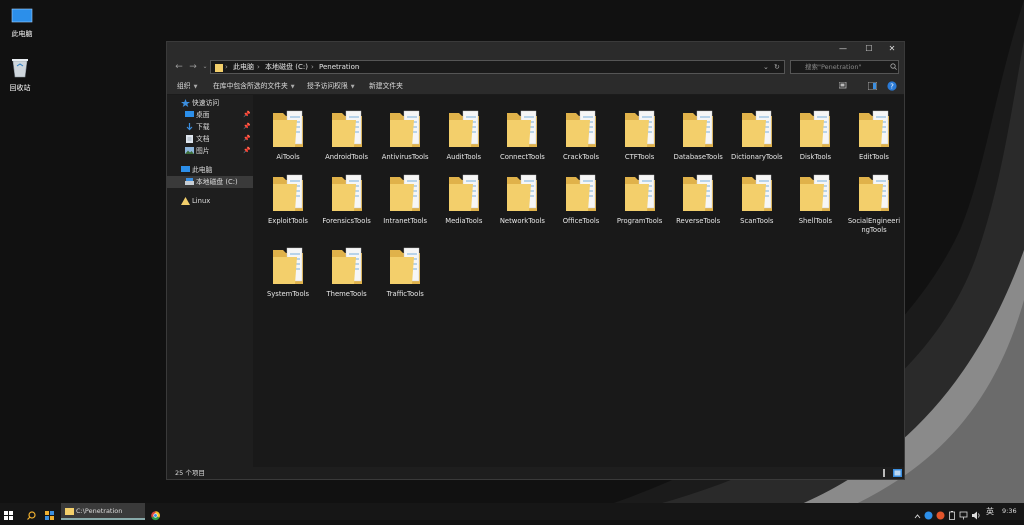  Describe the element at coordinates (185, 169) in the screenshot. I see `computer-icon` at that location.